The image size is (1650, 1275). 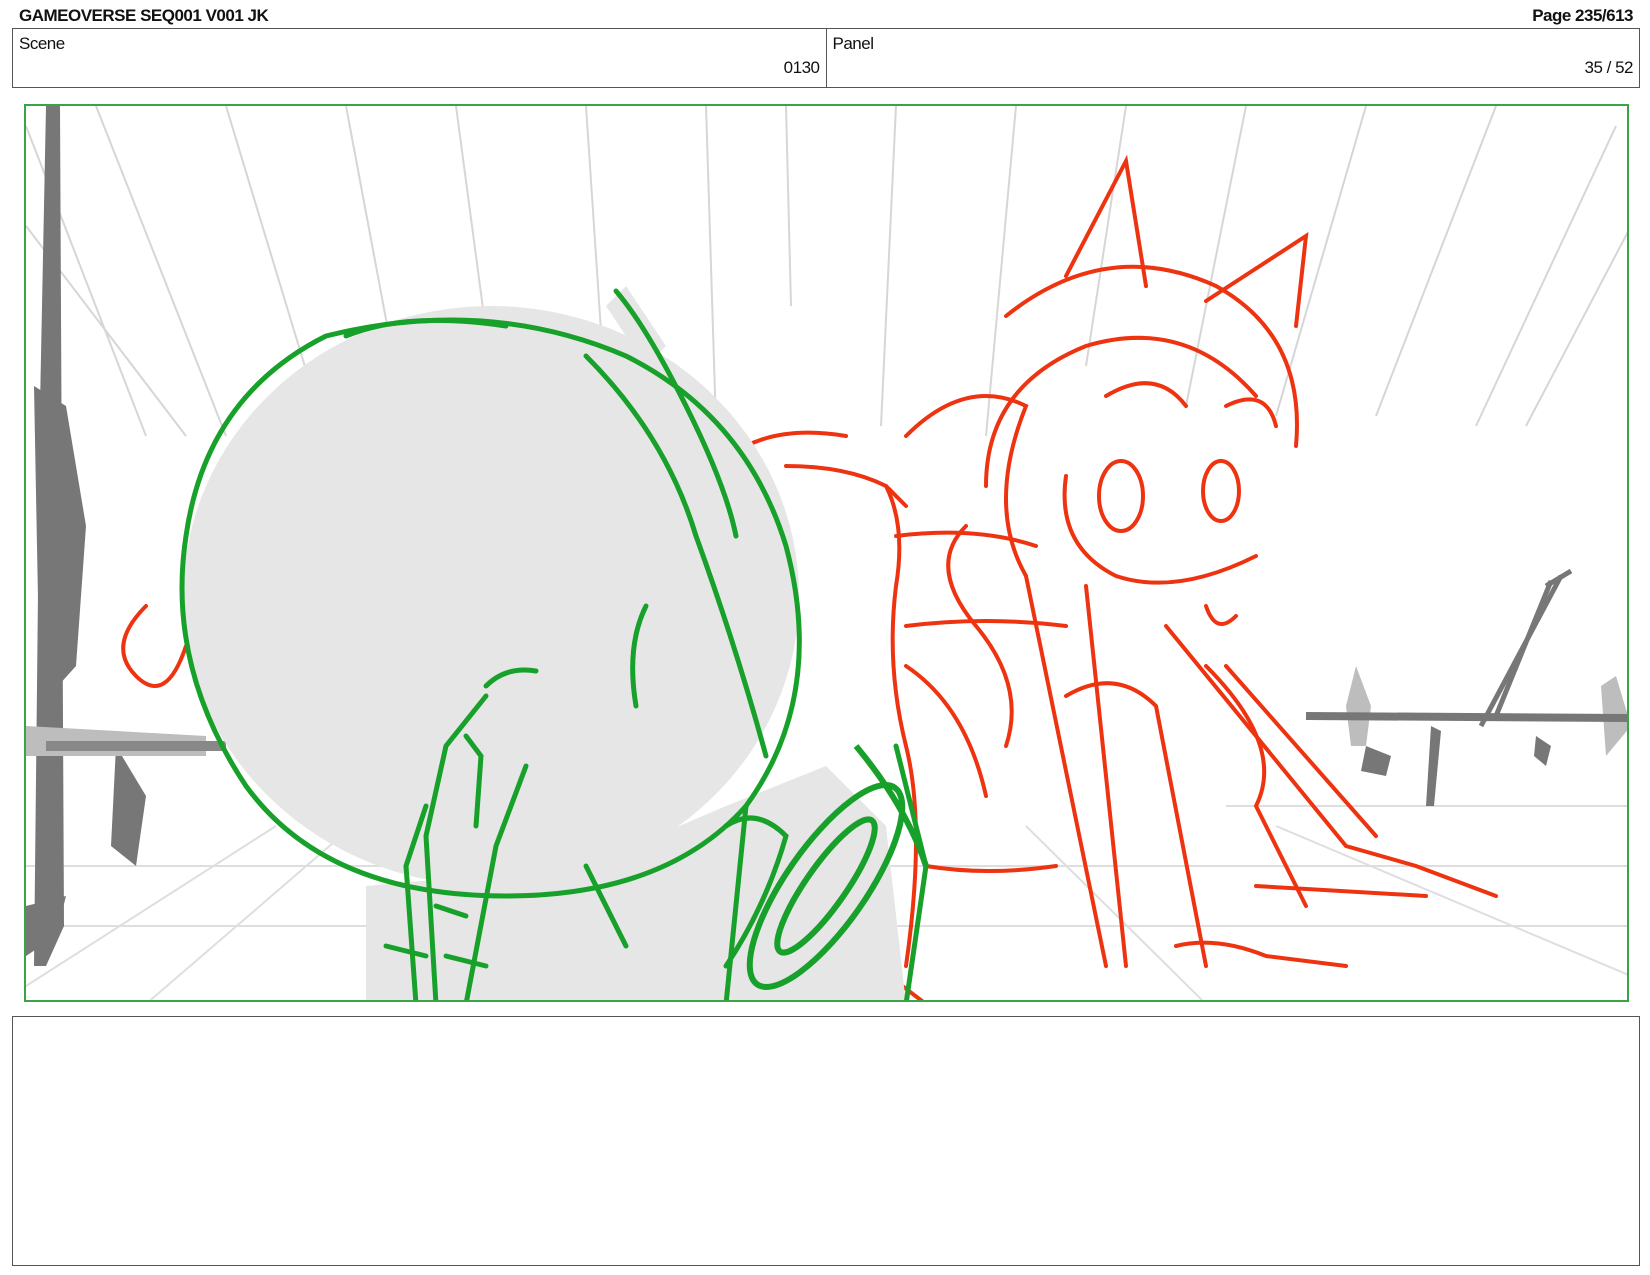 I want to click on panel-number: 35 / 52, so click(x=1609, y=67).